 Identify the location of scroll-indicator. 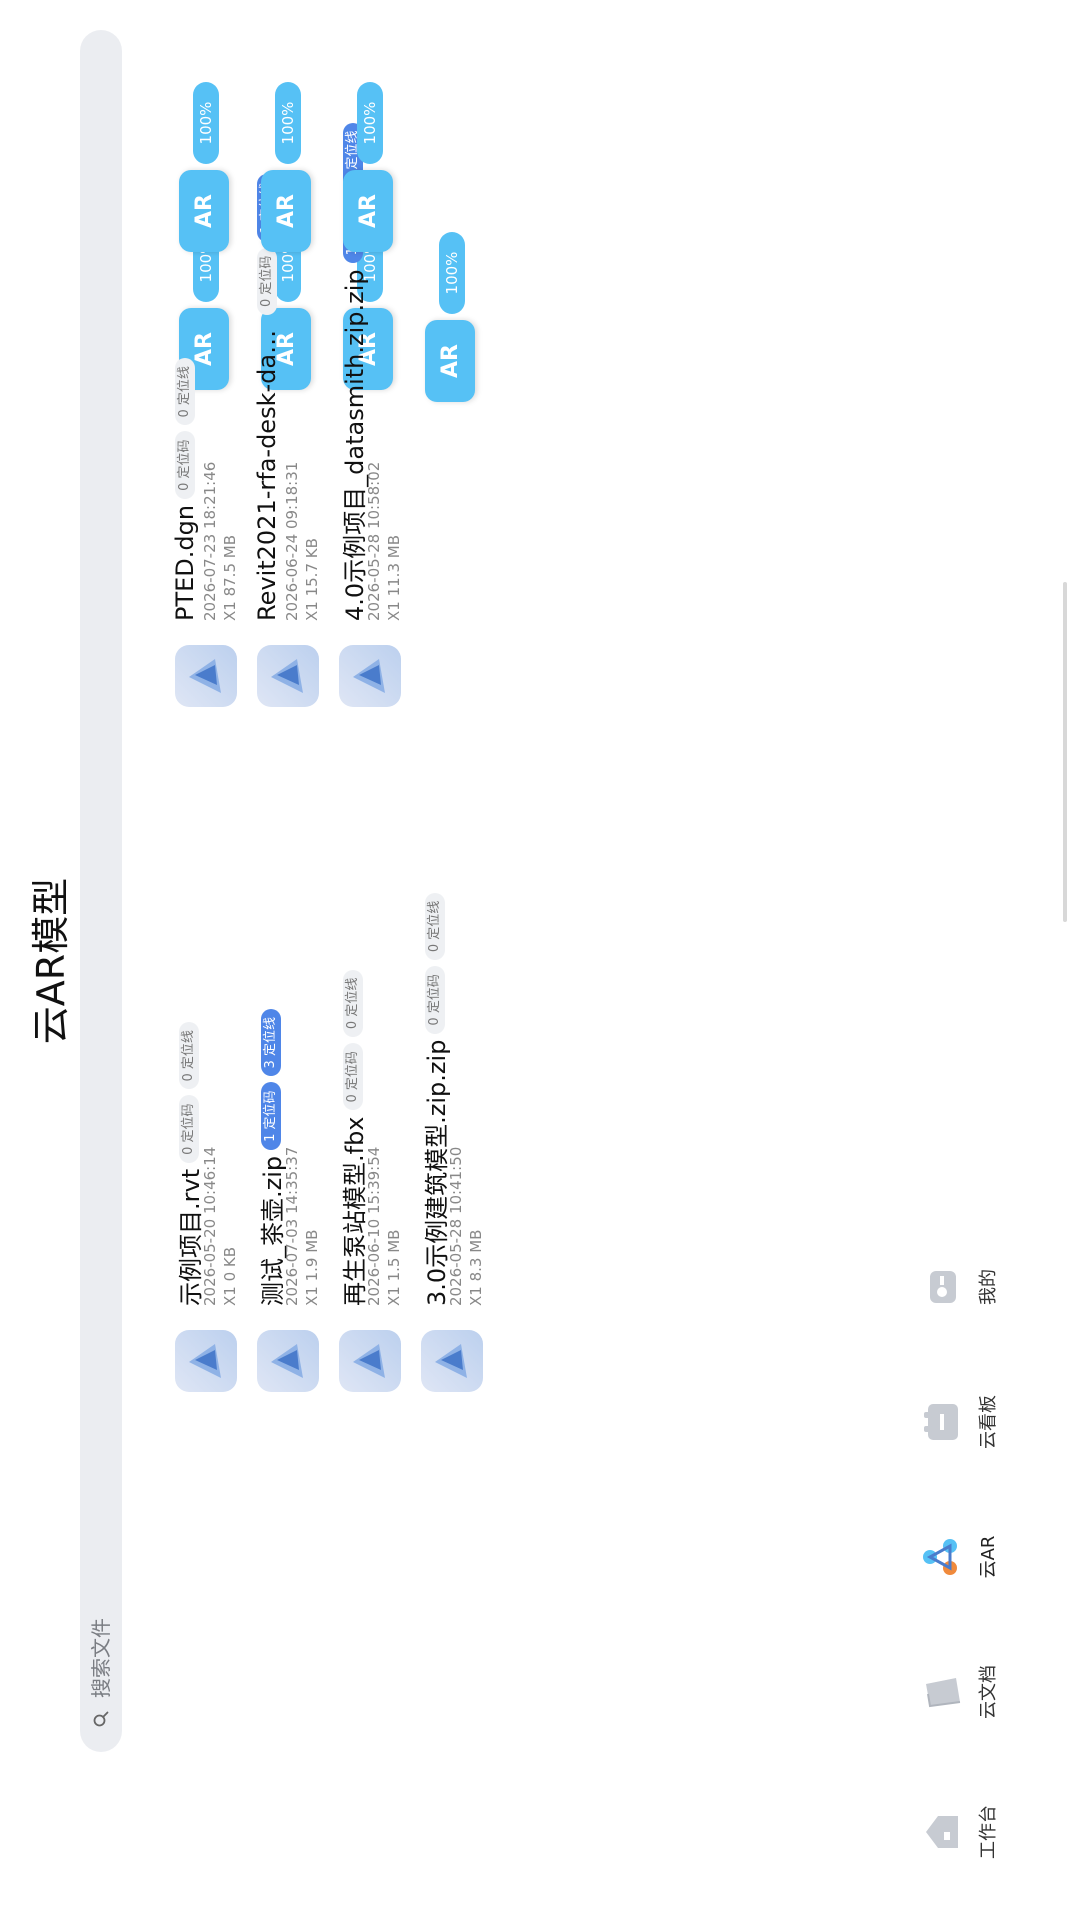
(1065, 752).